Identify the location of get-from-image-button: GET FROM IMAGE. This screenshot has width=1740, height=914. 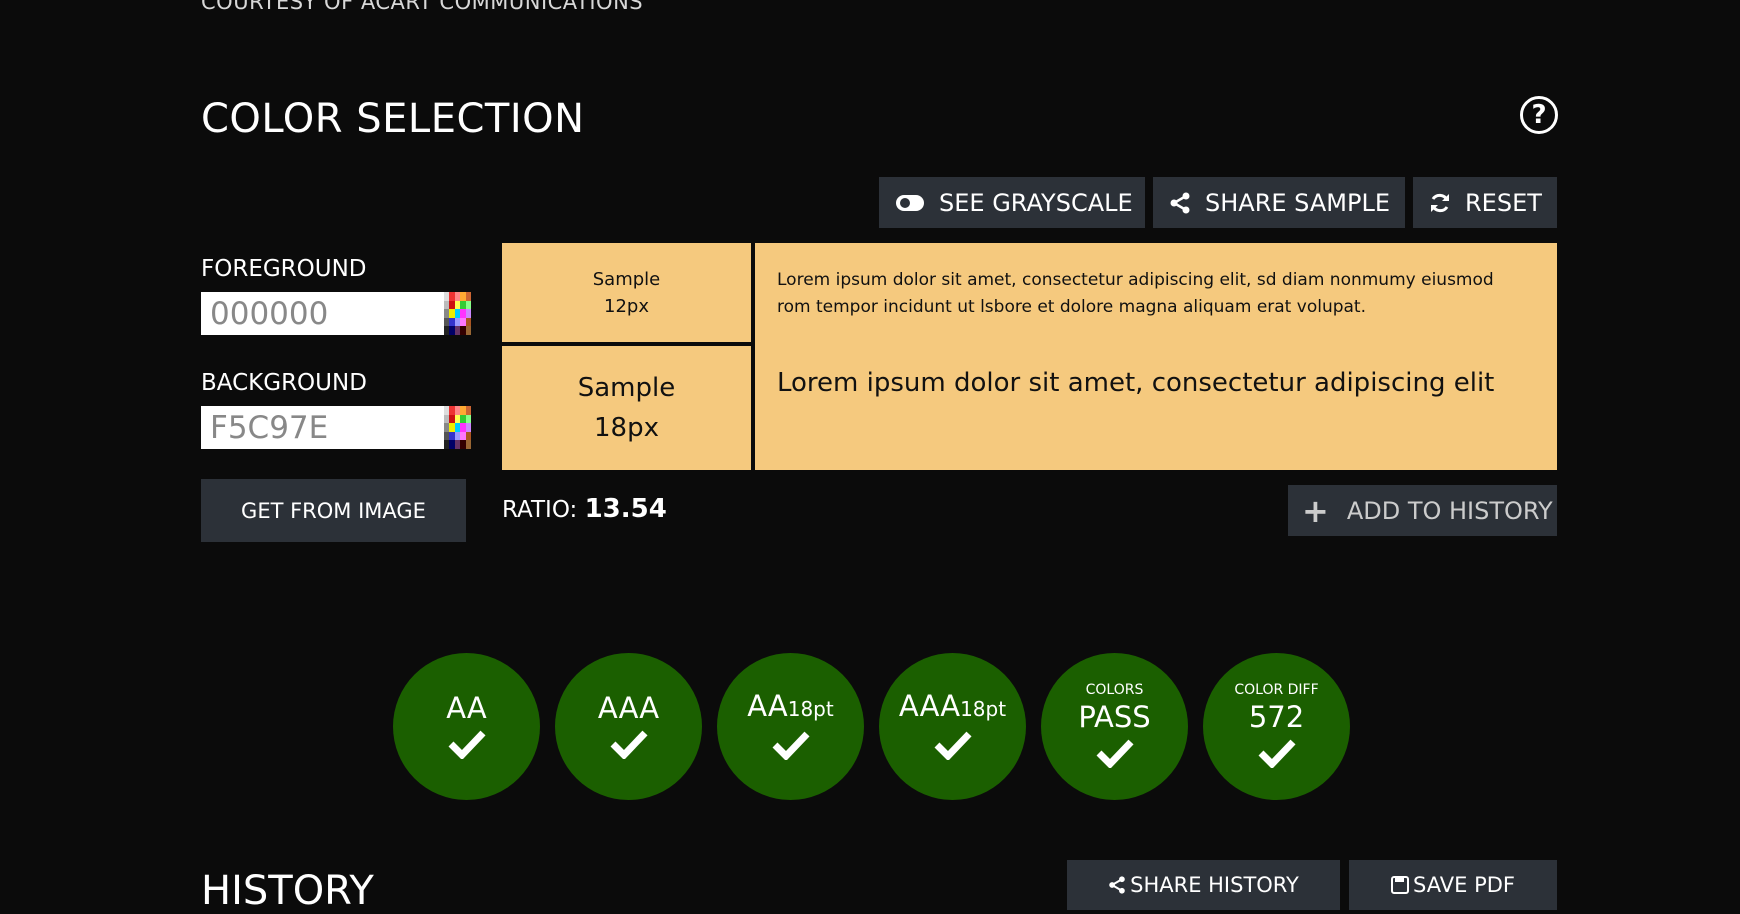
(333, 510).